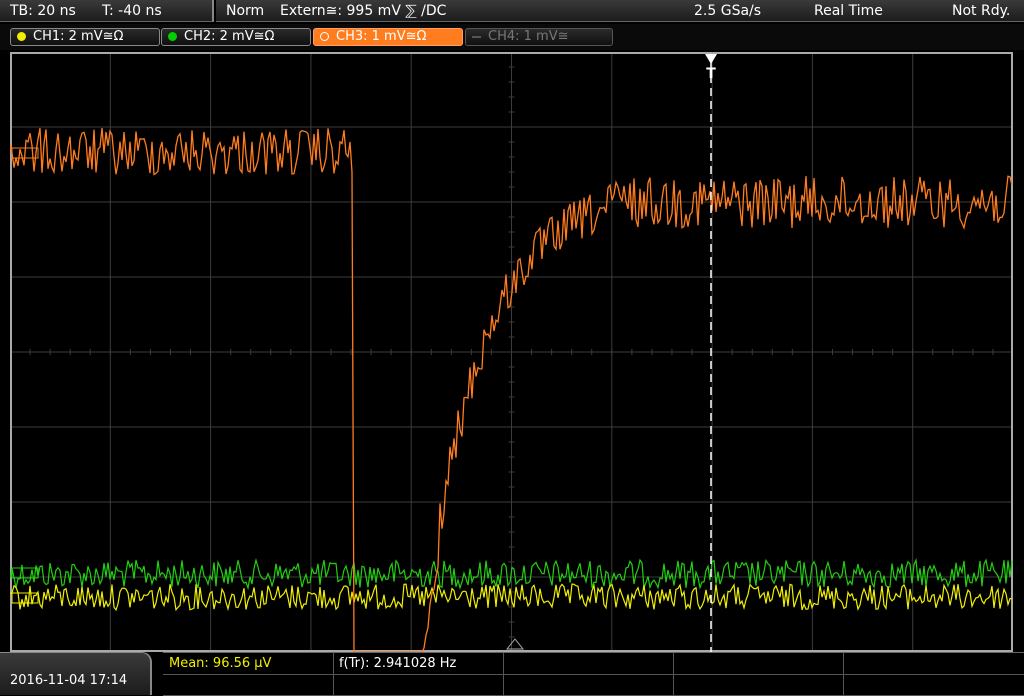  What do you see at coordinates (229, 36) in the screenshot?
I see `channel-2-label: CH2: 2 mV≅Ω` at bounding box center [229, 36].